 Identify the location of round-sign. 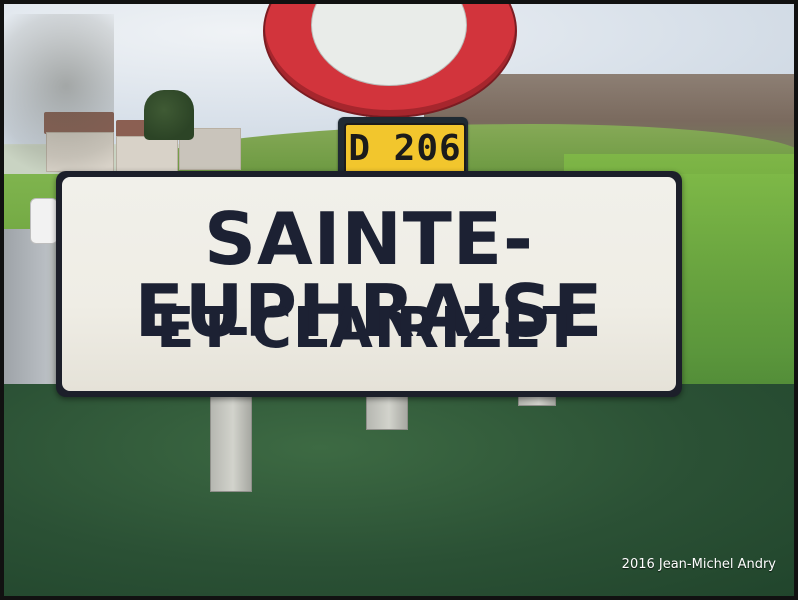
(390, 61).